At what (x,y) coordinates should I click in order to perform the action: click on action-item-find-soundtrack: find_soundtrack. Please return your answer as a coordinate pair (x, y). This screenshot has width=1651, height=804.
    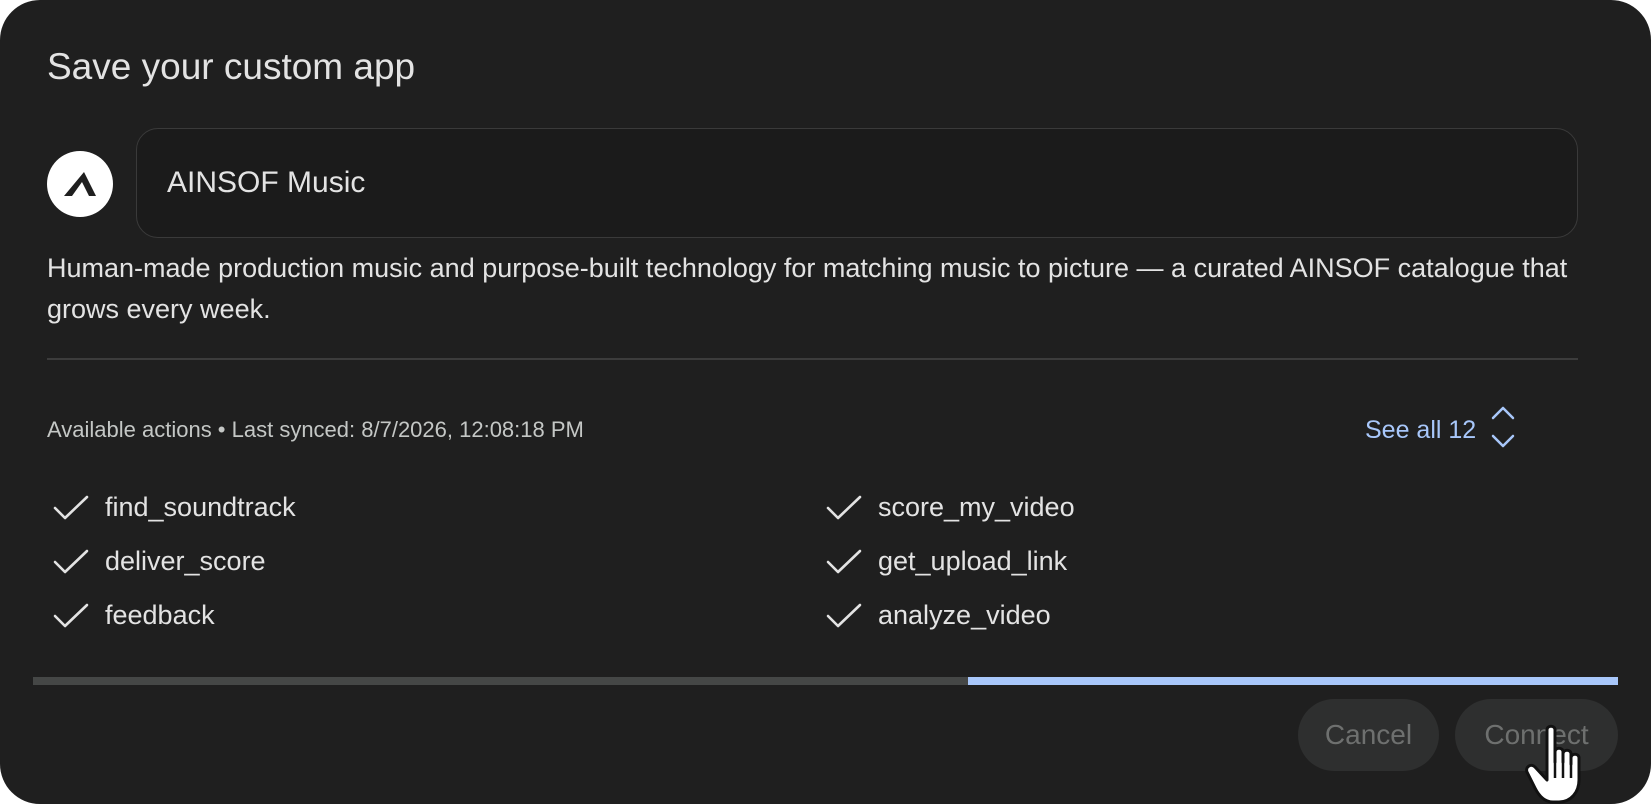
    Looking at the image, I should click on (173, 507).